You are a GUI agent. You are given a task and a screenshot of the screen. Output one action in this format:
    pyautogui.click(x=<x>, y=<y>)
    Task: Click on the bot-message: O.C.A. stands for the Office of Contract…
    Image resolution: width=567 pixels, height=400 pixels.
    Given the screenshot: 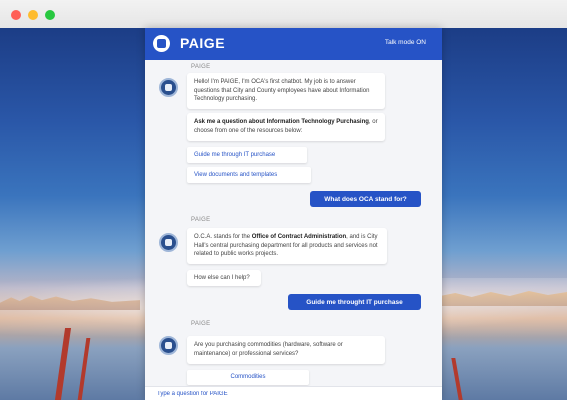 What is the action you would take?
    pyautogui.click(x=287, y=246)
    